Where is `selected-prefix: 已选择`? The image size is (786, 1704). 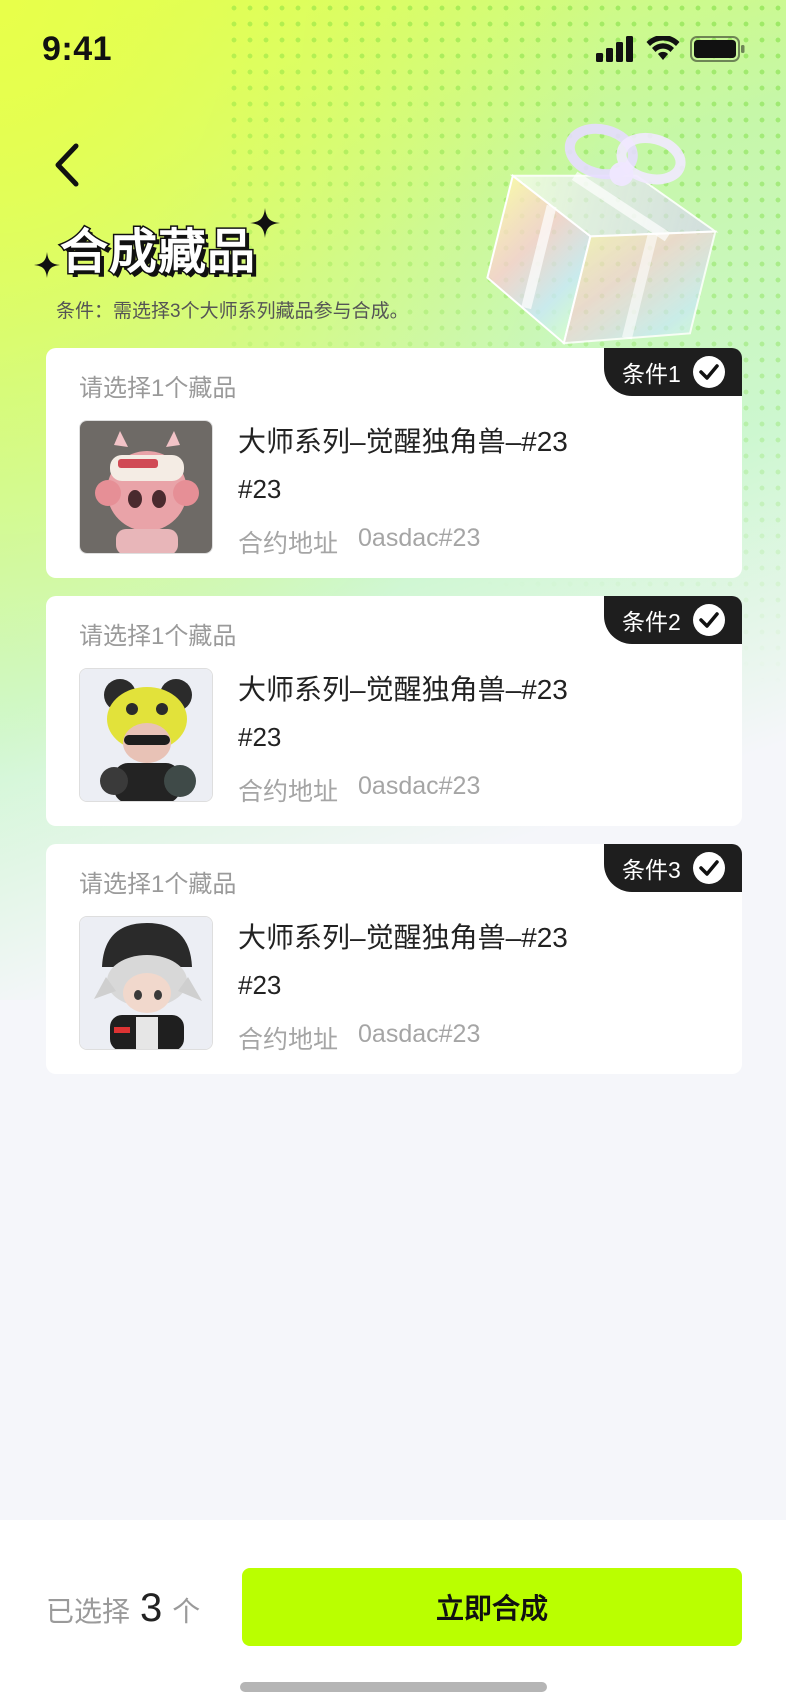
selected-prefix: 已选择 is located at coordinates (88, 1611).